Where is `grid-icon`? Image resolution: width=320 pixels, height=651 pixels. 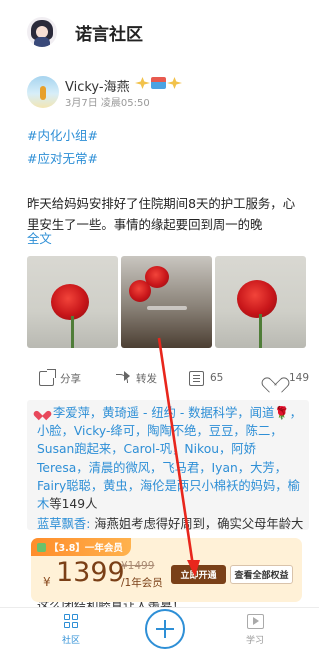
grid-icon is located at coordinates (71, 621).